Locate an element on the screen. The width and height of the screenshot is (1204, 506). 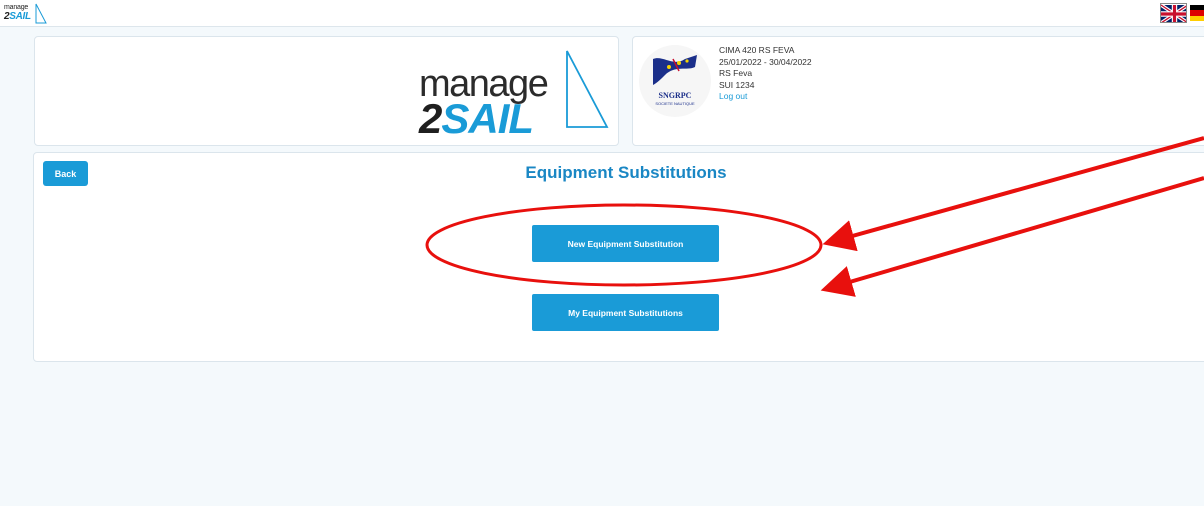
my-equipment-substitutions-button: My Equipment Substitutions is located at coordinates (625, 312).